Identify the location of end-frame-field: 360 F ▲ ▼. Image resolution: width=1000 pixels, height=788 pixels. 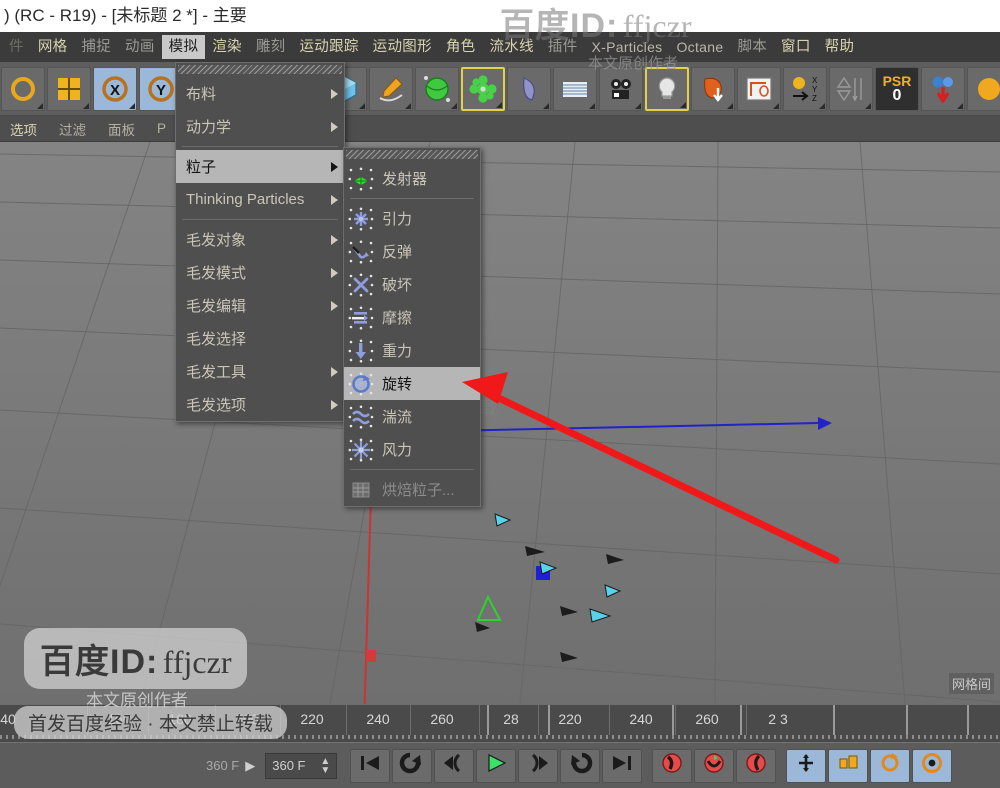
(301, 765).